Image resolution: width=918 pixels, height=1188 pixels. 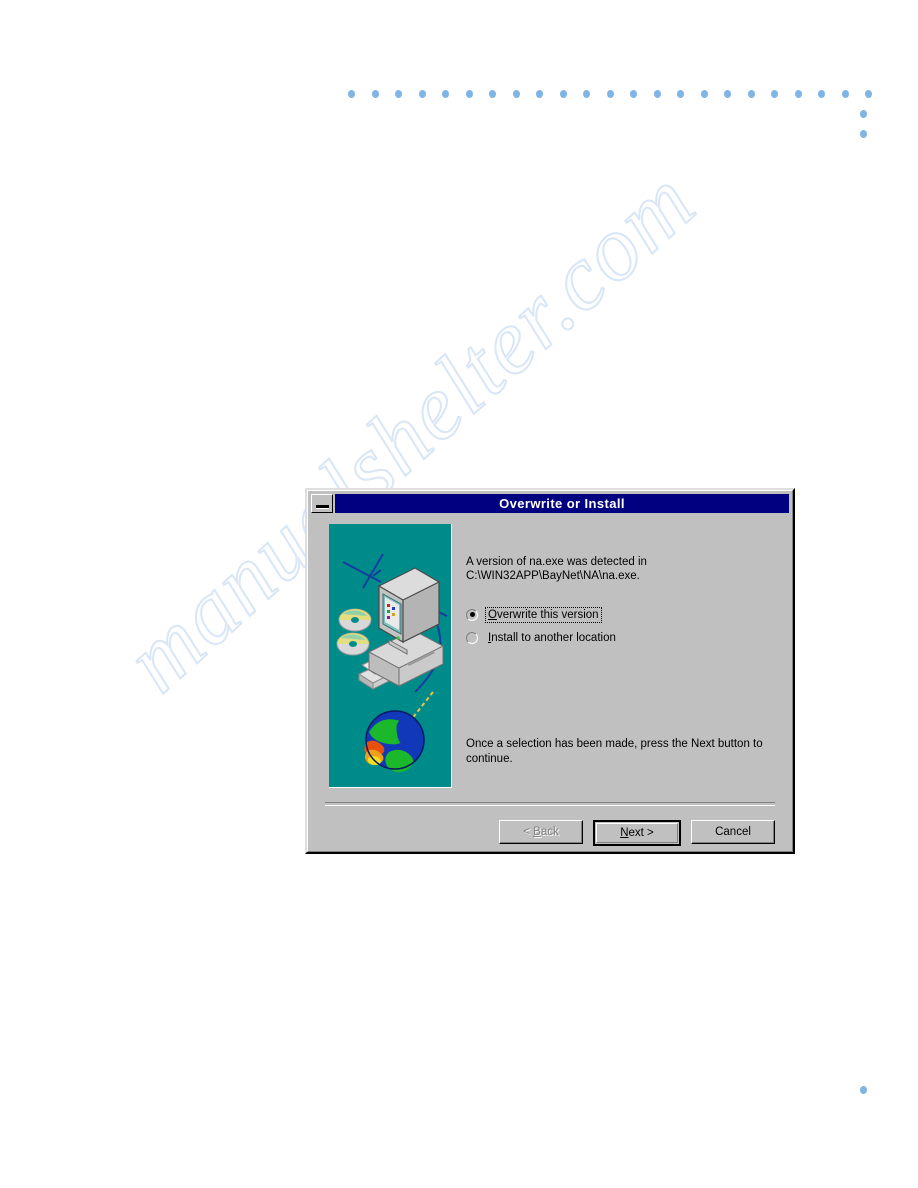 What do you see at coordinates (549, 832) in the screenshot?
I see `back-button-rest: ack` at bounding box center [549, 832].